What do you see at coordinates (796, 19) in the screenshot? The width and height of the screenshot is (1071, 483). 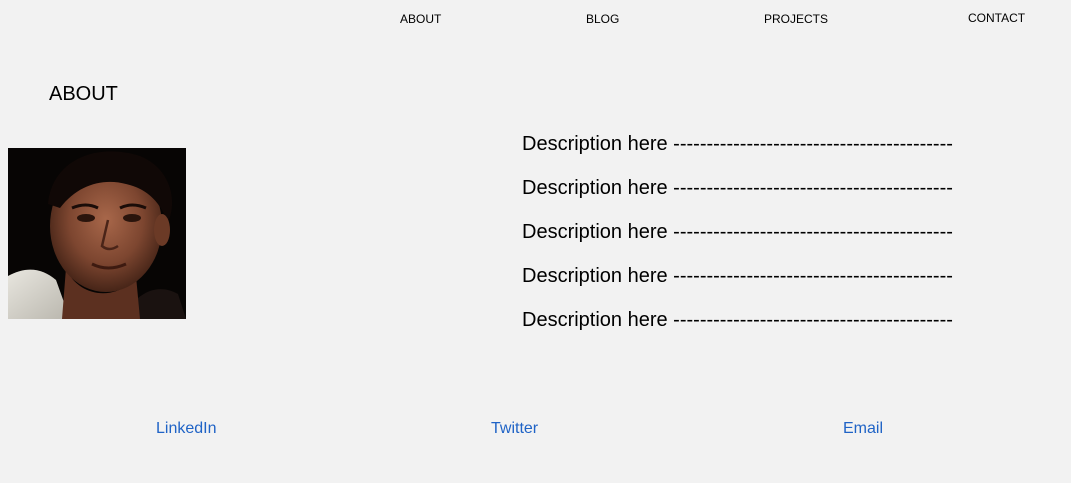 I see `nav-link-projects: PROJECTS` at bounding box center [796, 19].